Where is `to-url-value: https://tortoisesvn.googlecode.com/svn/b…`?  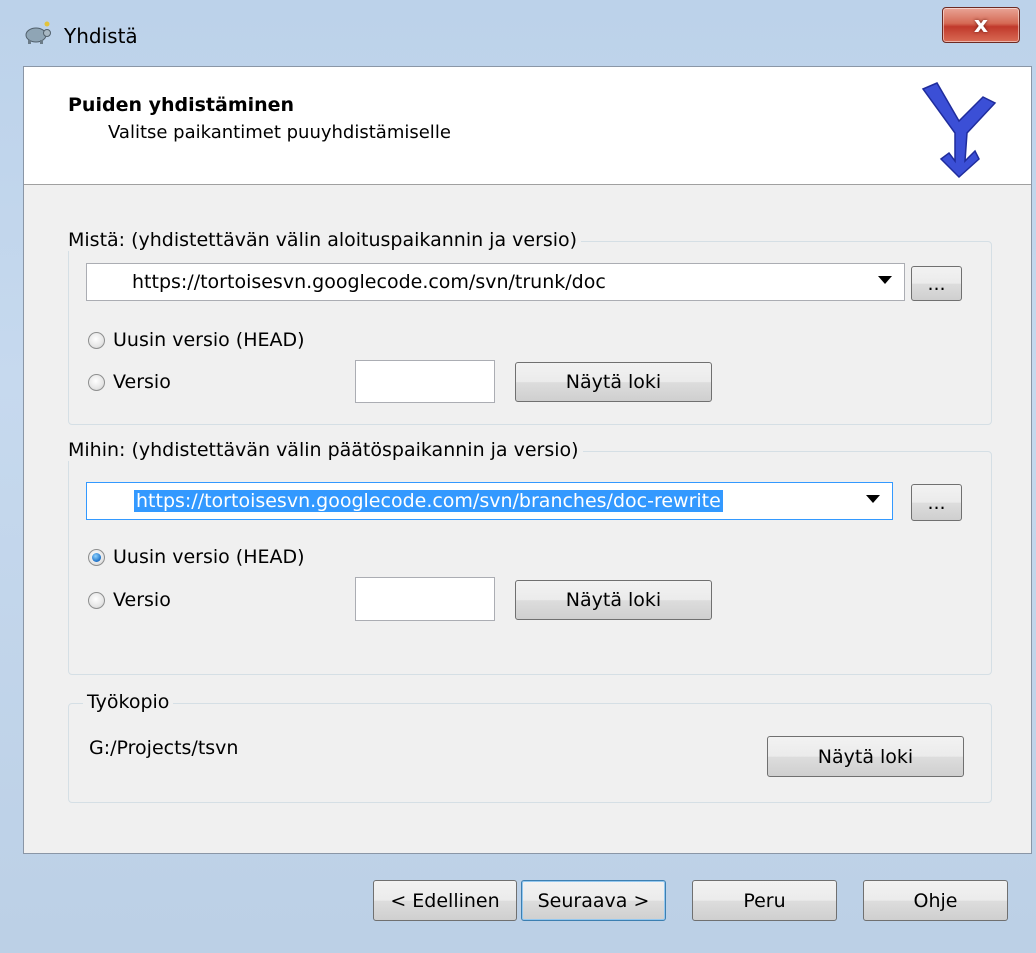 to-url-value: https://tortoisesvn.googlecode.com/svn/b… is located at coordinates (428, 501).